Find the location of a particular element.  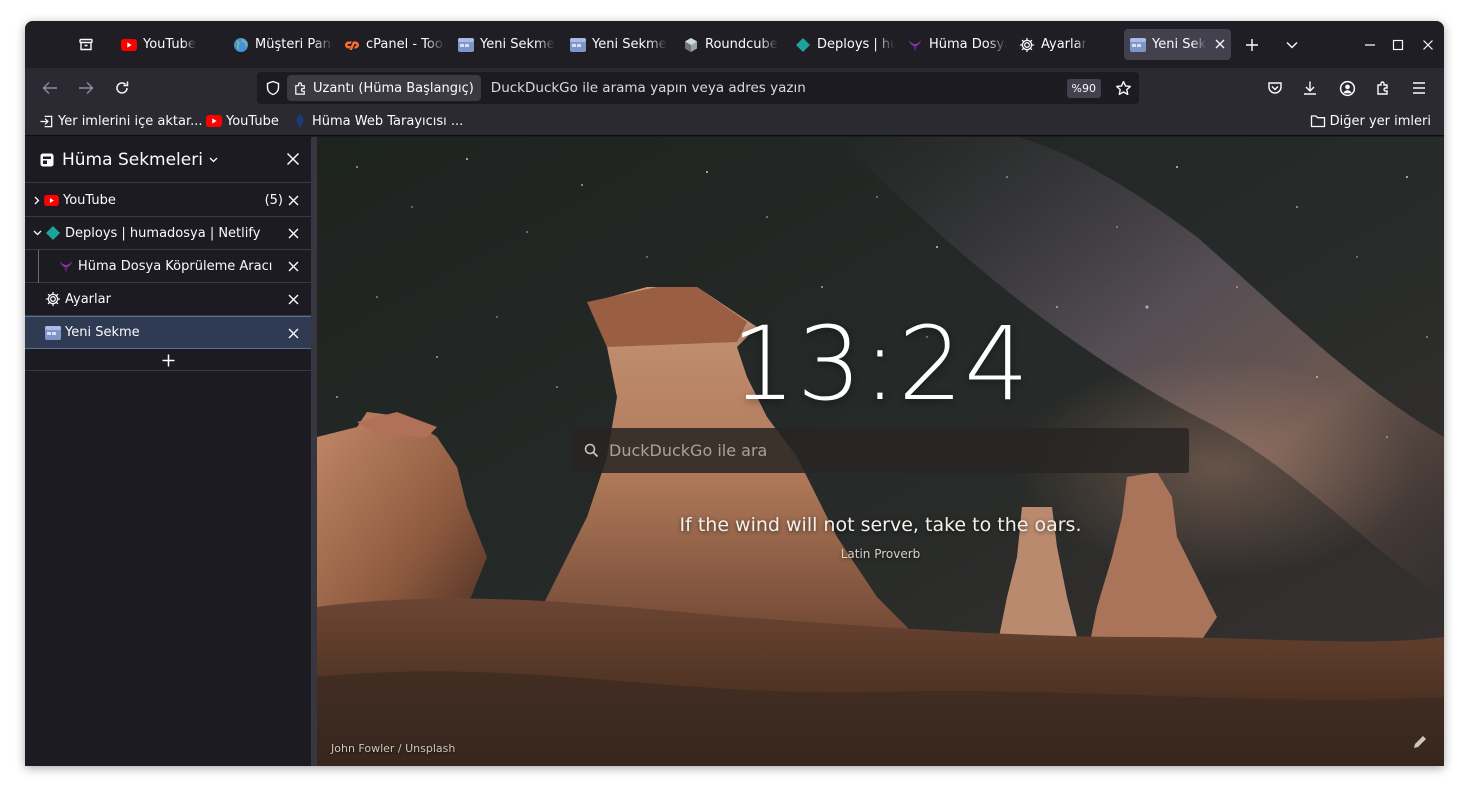

tab-ayarlar: Ayarlar is located at coordinates (1066, 44).